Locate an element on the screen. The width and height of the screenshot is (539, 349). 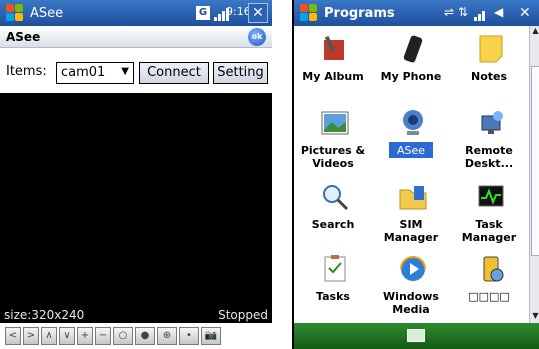
controls-row: Items: cam01 ▼ Connect Setting is located at coordinates (136, 70).